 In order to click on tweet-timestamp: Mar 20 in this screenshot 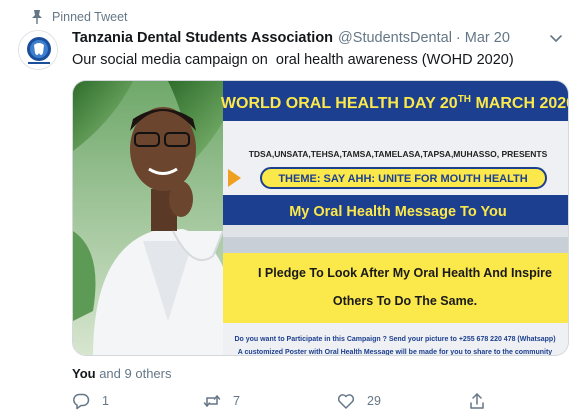, I will do `click(487, 38)`.